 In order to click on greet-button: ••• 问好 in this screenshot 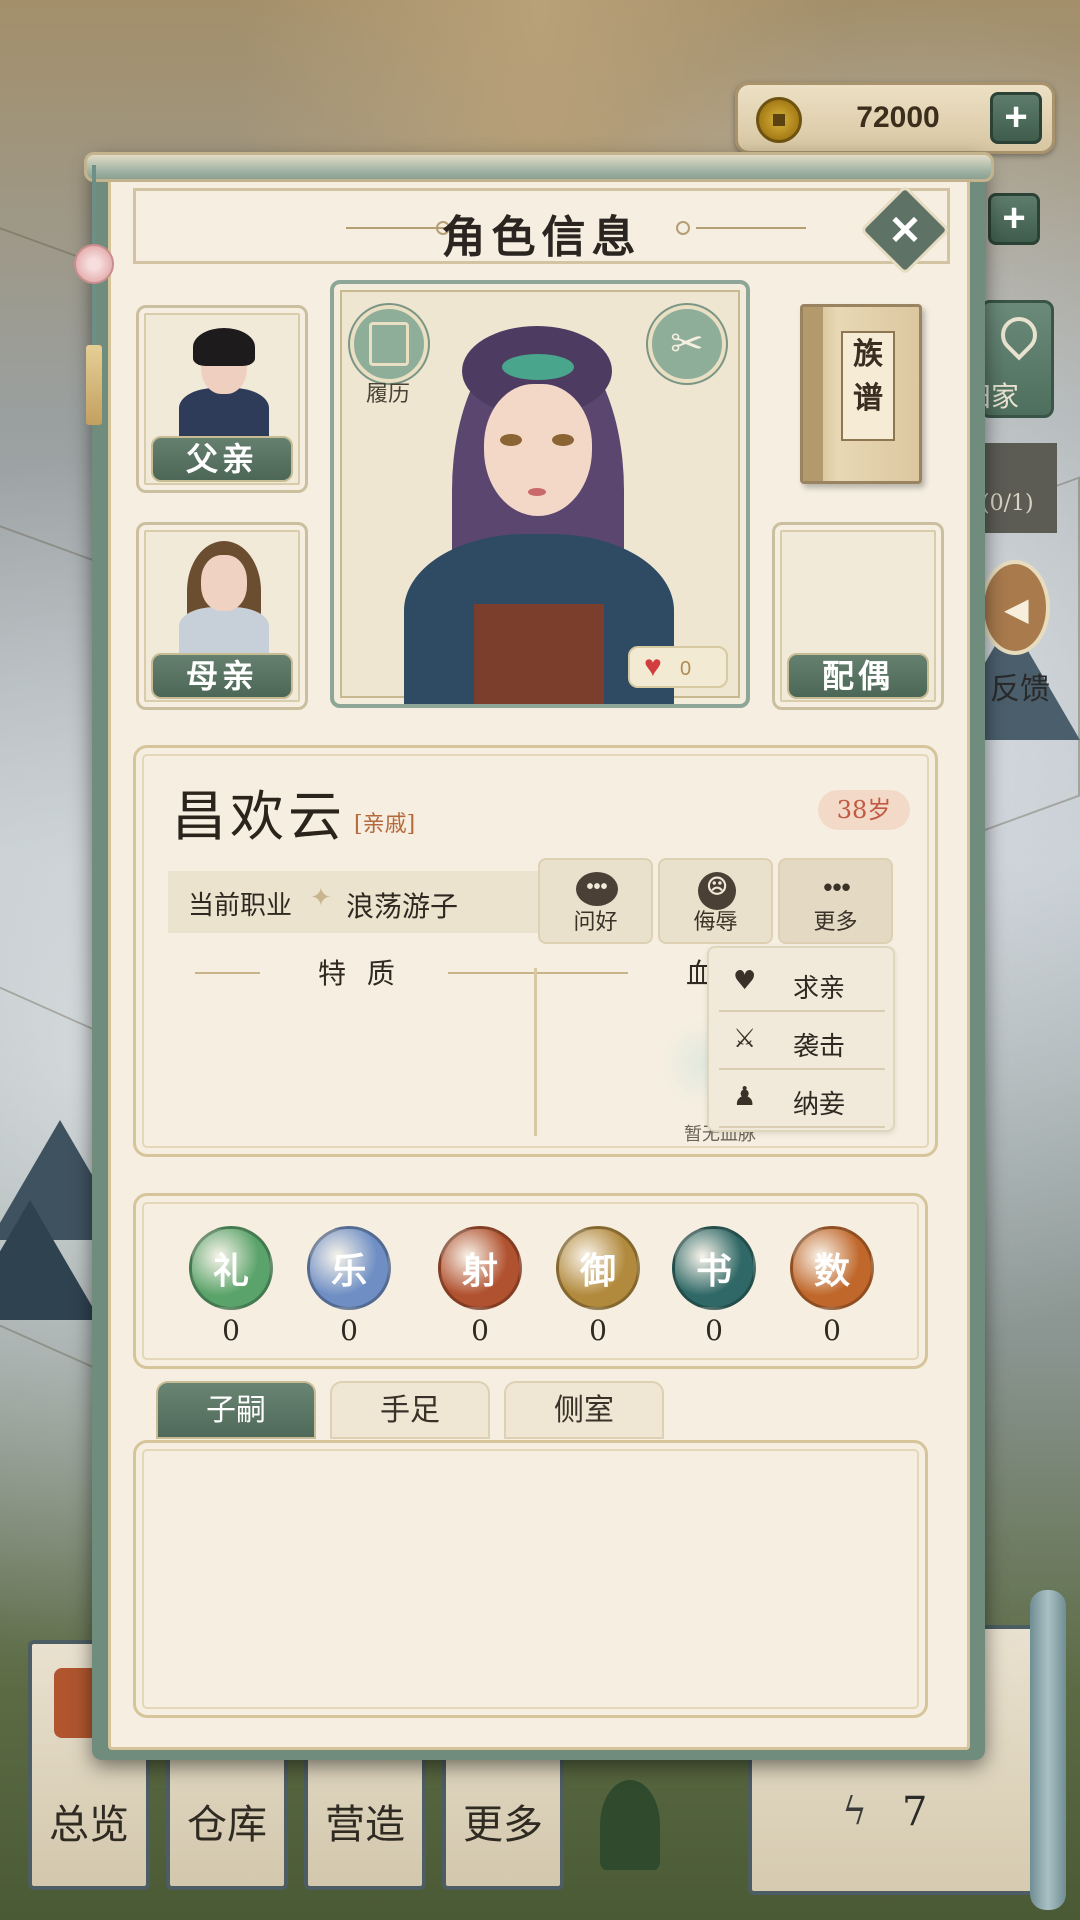, I will do `click(595, 901)`.